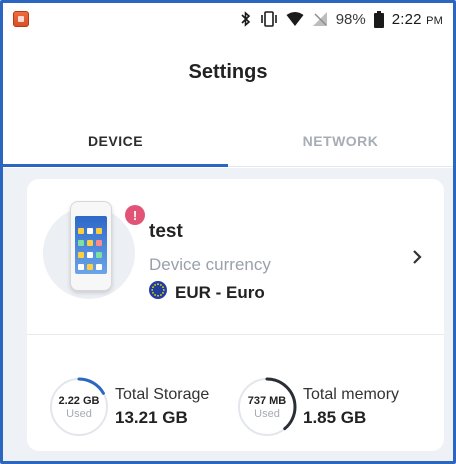 Image resolution: width=456 pixels, height=464 pixels. What do you see at coordinates (79, 413) in the screenshot?
I see `storage-used-label: Used` at bounding box center [79, 413].